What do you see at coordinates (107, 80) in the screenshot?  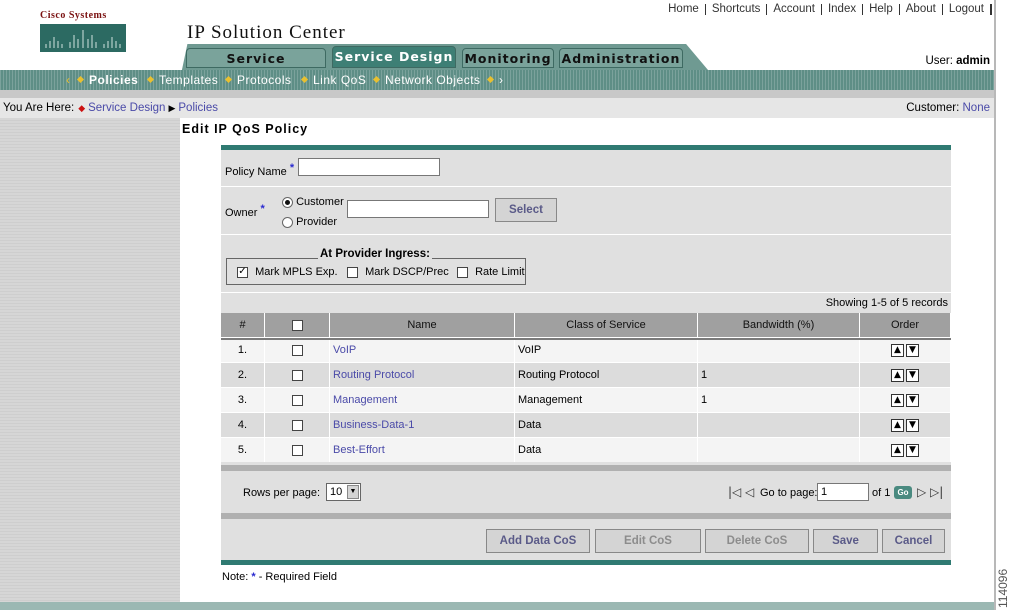 I see `subnav-policies: Policies` at bounding box center [107, 80].